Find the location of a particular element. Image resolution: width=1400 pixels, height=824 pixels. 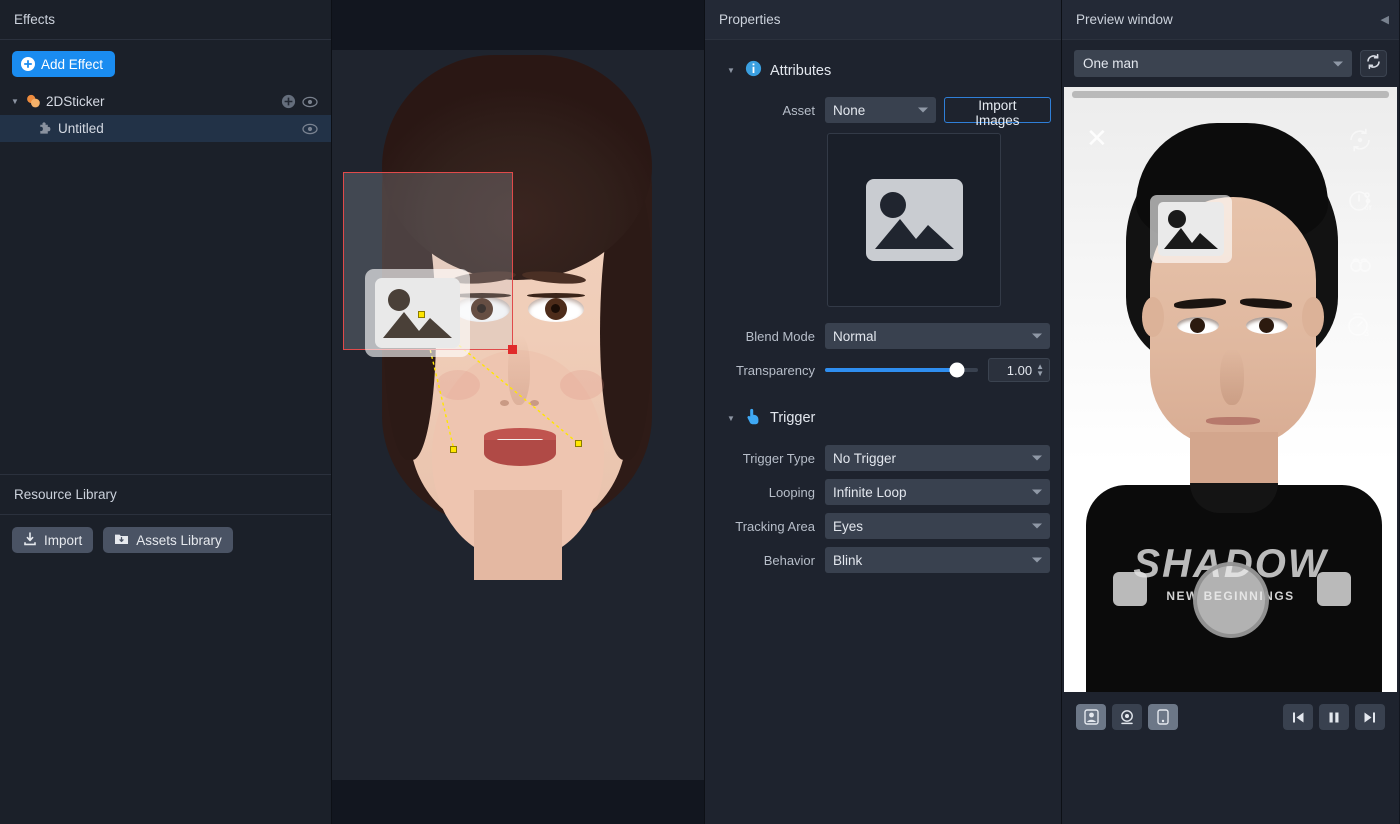

resource-library-buttons: Import Assets Library is located at coordinates (165, 540).